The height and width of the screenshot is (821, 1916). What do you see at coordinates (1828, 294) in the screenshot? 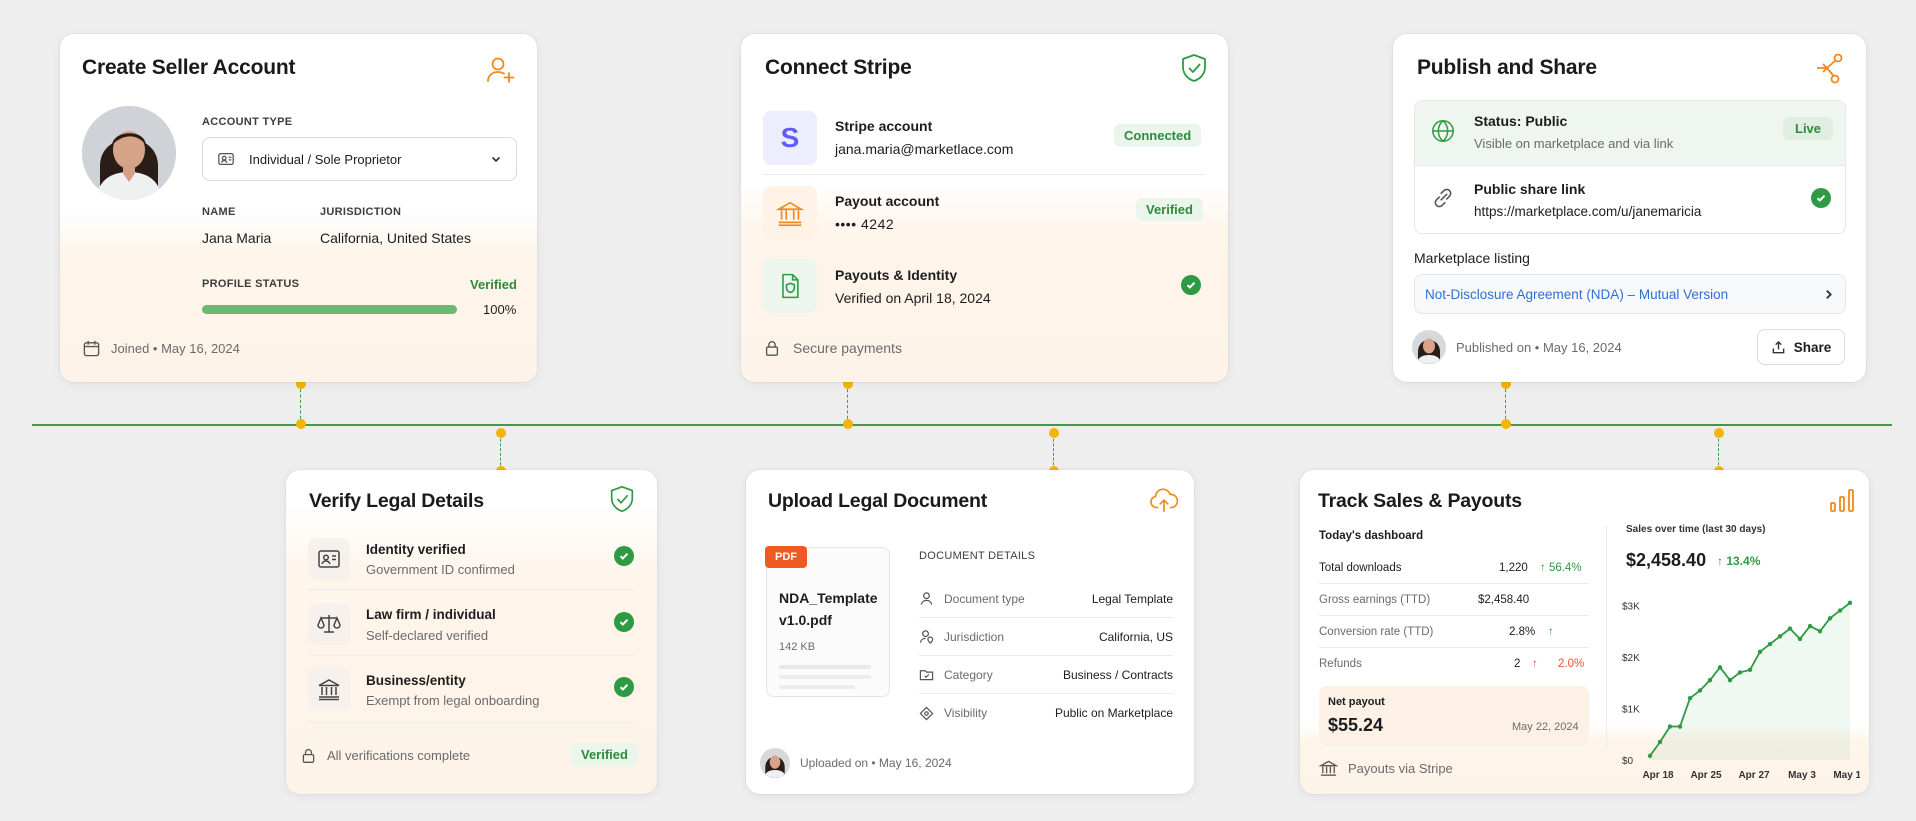
I see `chevron-right-icon` at bounding box center [1828, 294].